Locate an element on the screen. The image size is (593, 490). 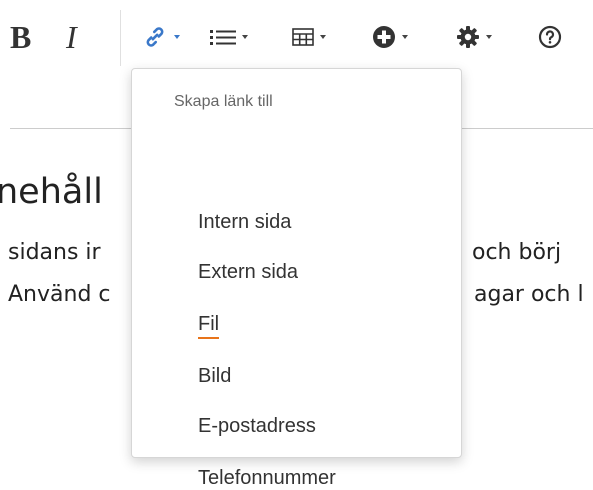
table-button is located at coordinates (309, 37).